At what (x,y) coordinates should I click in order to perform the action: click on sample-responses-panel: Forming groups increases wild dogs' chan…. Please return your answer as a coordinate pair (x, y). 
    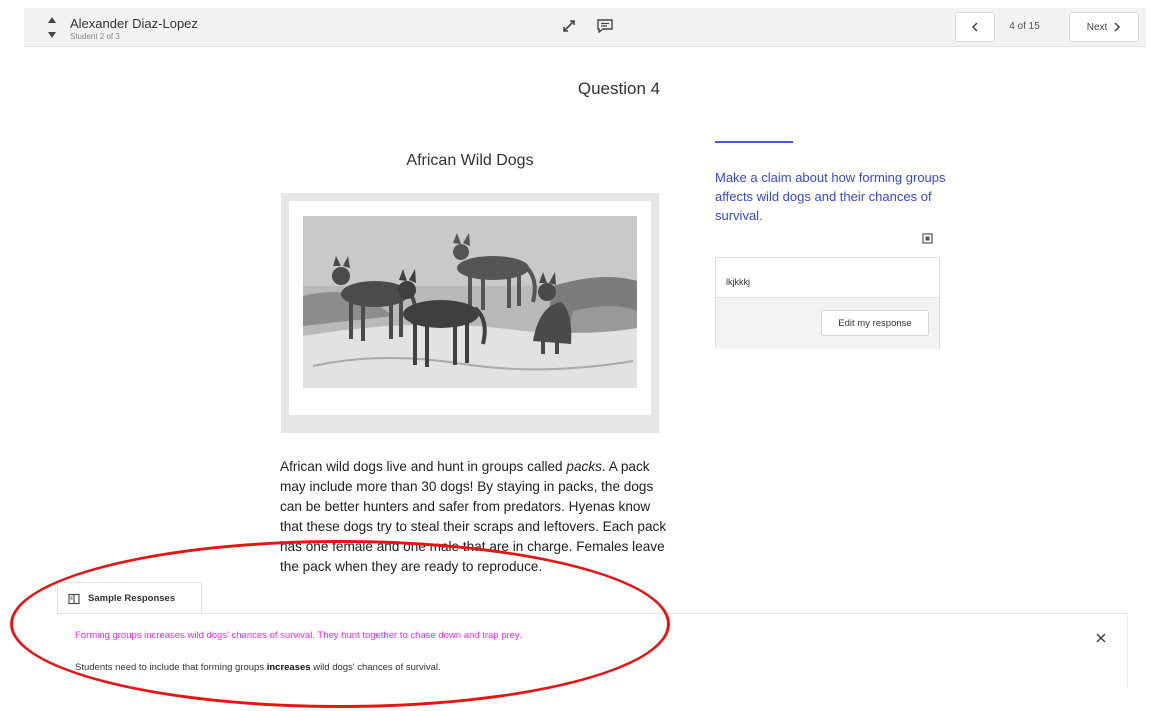
    Looking at the image, I should click on (592, 650).